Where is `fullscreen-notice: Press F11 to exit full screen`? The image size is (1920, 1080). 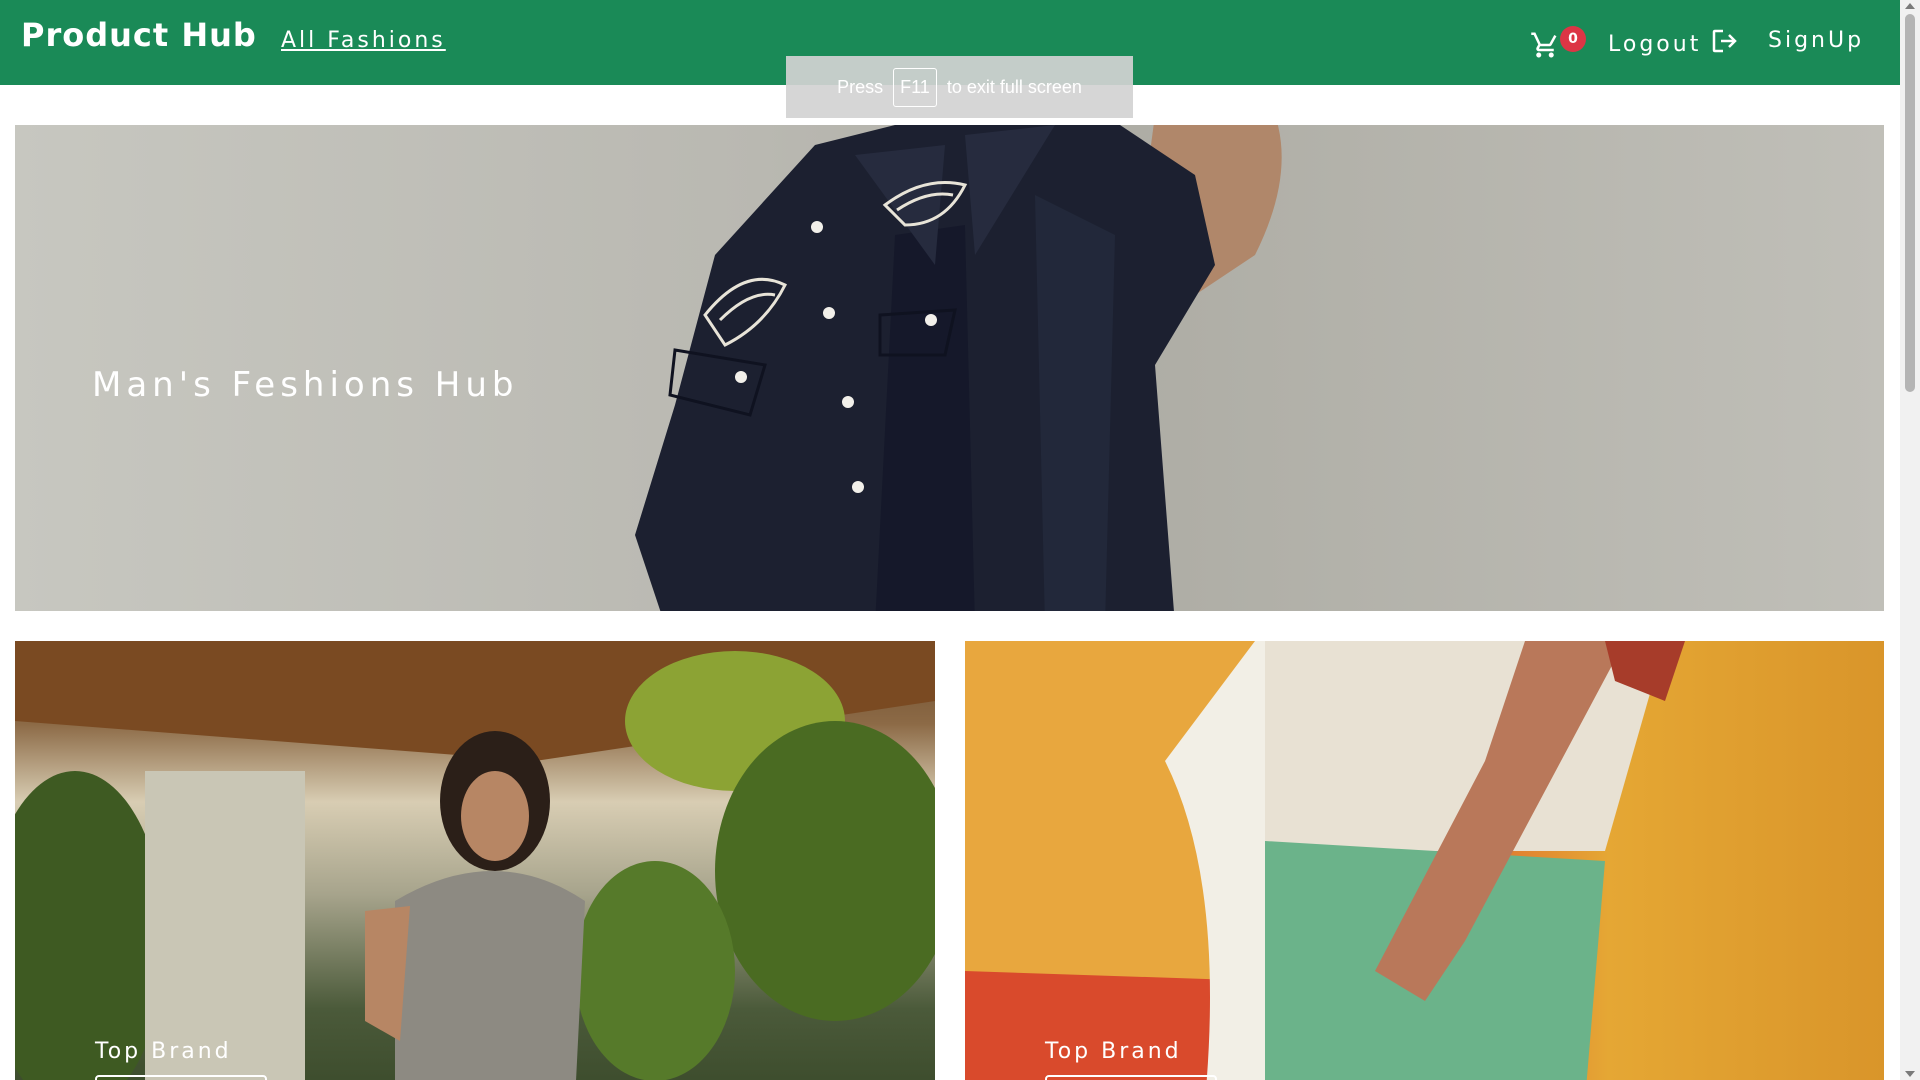
fullscreen-notice: Press F11 to exit full screen is located at coordinates (959, 87).